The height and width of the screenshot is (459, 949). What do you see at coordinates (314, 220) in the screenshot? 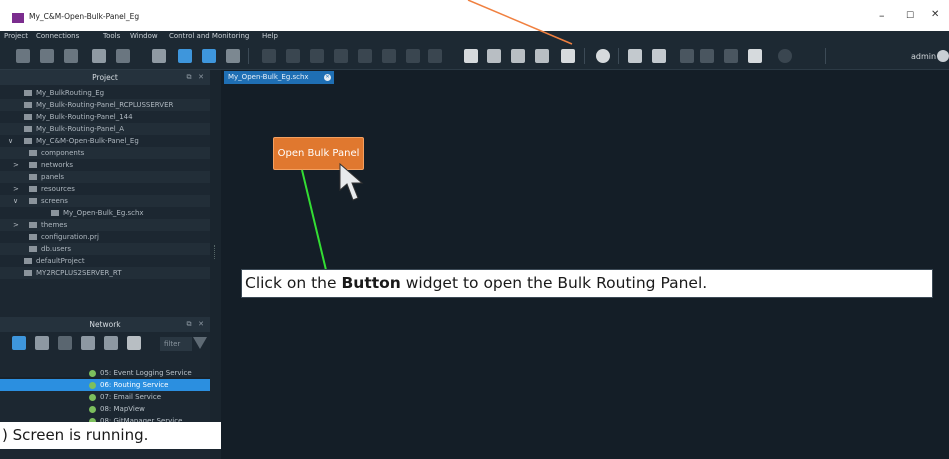
I see `leader-line` at bounding box center [314, 220].